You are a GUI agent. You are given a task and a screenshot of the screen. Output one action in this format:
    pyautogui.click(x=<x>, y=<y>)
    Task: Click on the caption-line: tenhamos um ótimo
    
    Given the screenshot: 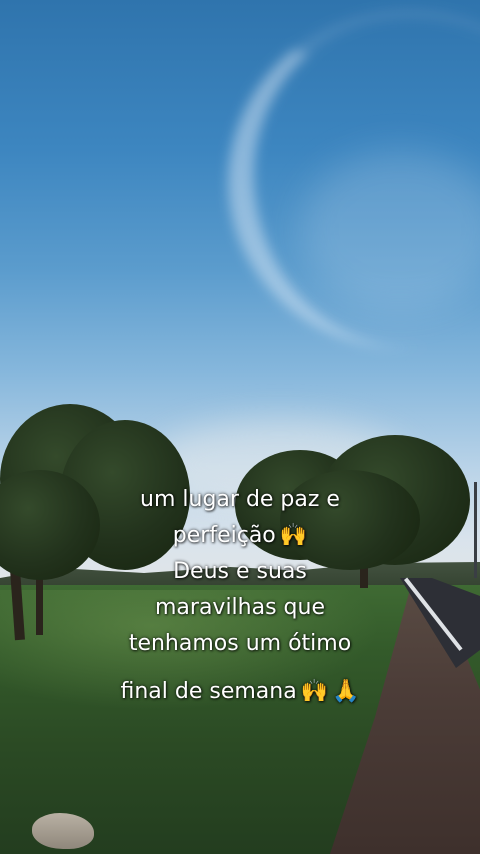 What is the action you would take?
    pyautogui.click(x=240, y=643)
    